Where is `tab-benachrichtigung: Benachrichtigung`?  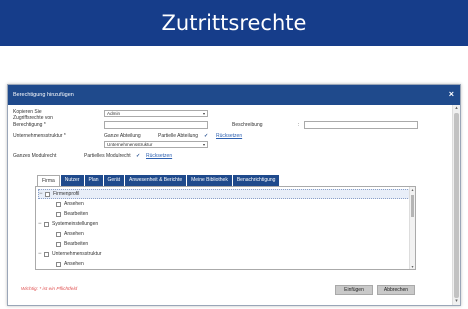 tab-benachrichtigung: Benachrichtigung is located at coordinates (256, 180).